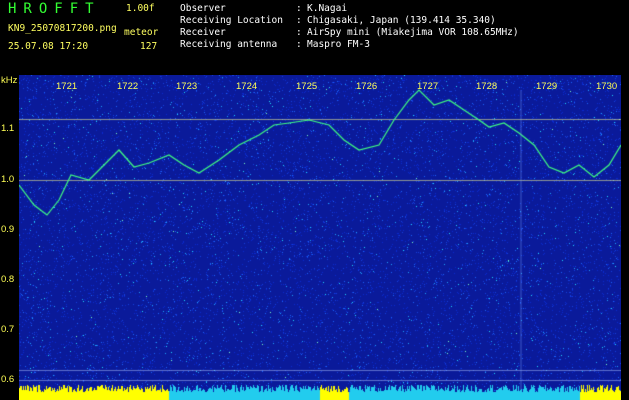 Image resolution: width=629 pixels, height=400 pixels. I want to click on y-tick-0.8: 0.8, so click(8, 279).